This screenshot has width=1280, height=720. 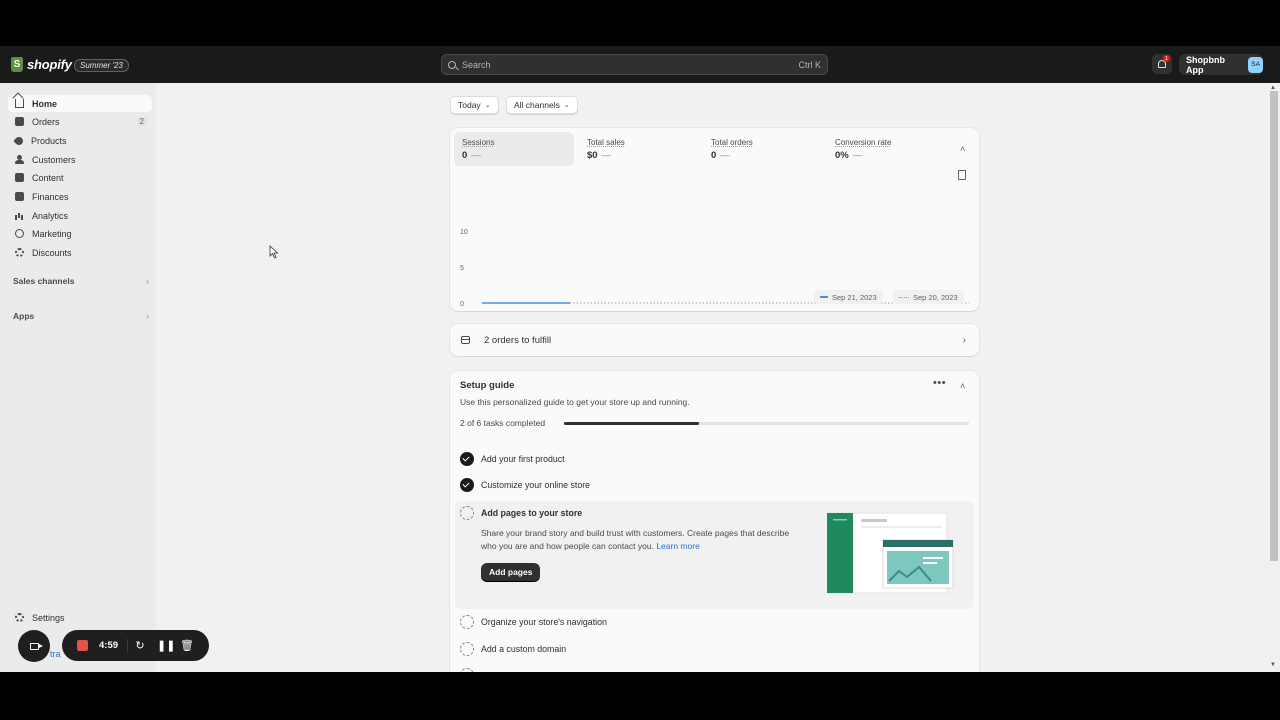 I want to click on edition-badge: Summer '23, so click(x=101, y=65).